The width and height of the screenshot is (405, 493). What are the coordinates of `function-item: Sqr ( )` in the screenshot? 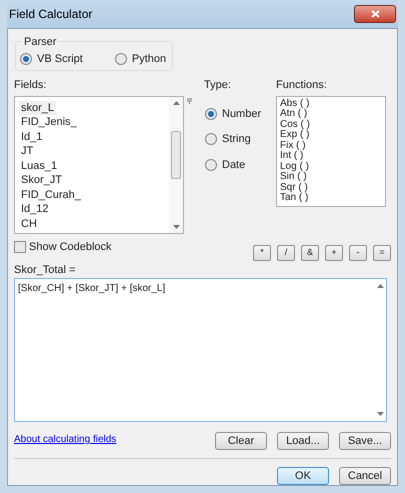 It's located at (294, 187).